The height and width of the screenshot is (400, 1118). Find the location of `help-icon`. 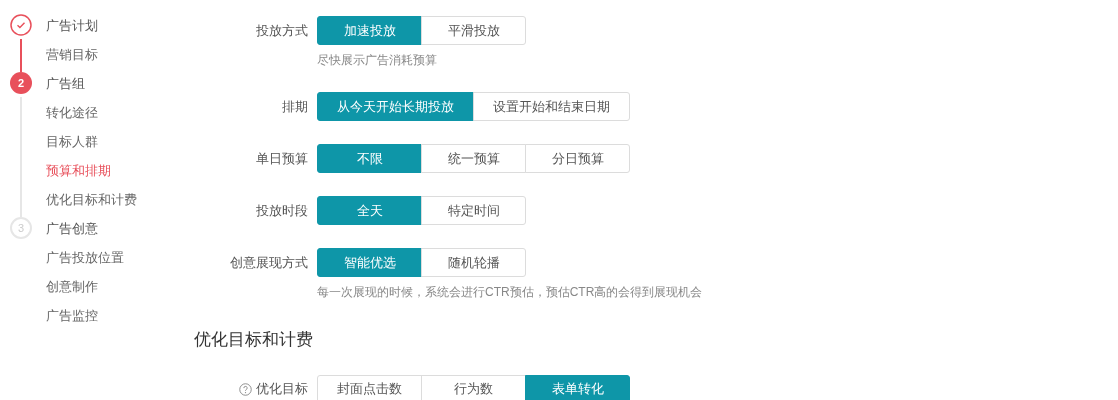

help-icon is located at coordinates (245, 389).